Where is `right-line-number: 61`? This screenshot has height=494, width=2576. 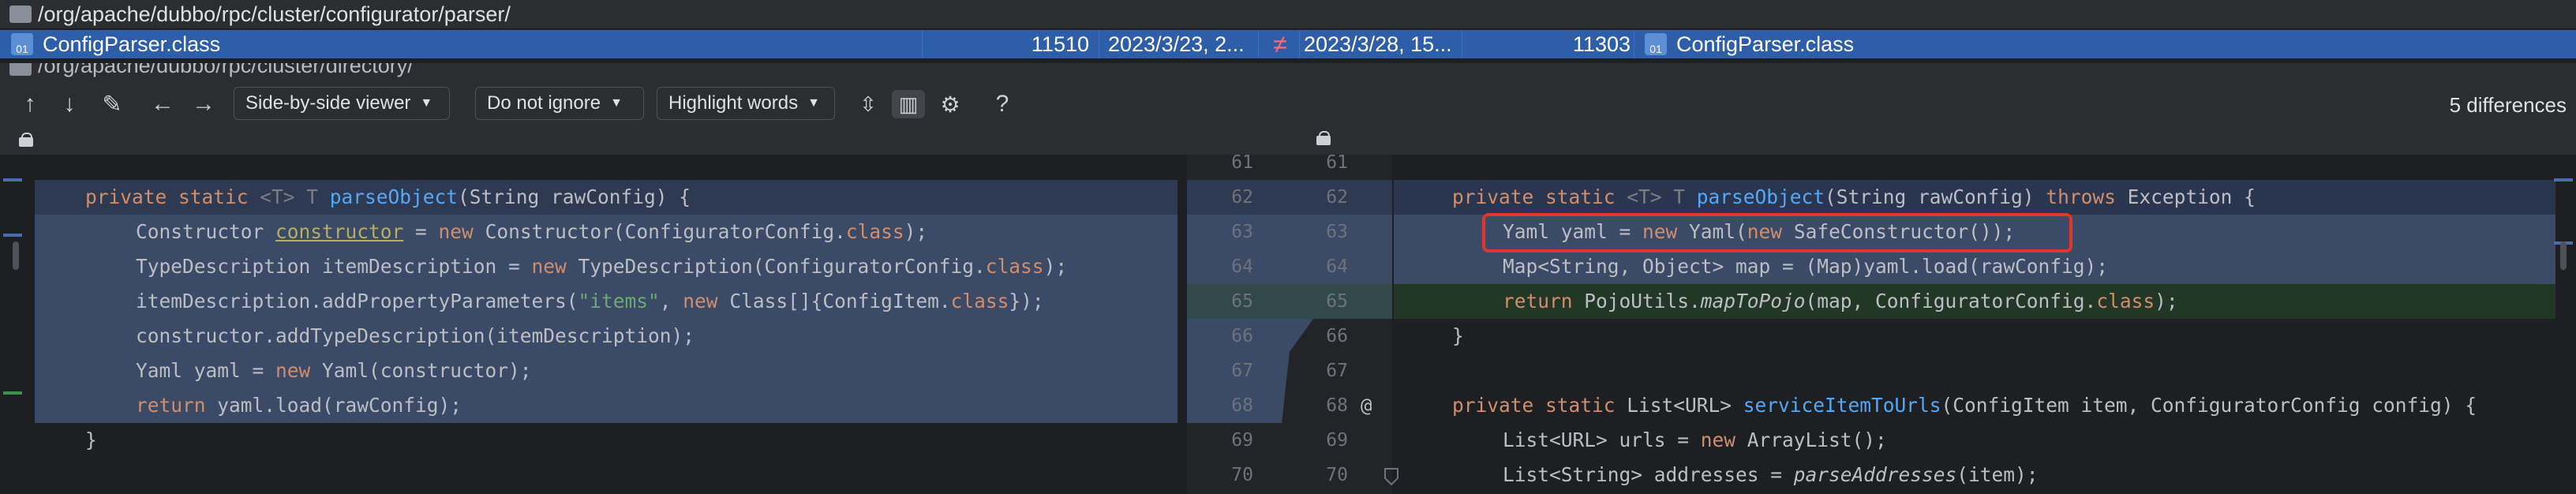 right-line-number: 61 is located at coordinates (1337, 163).